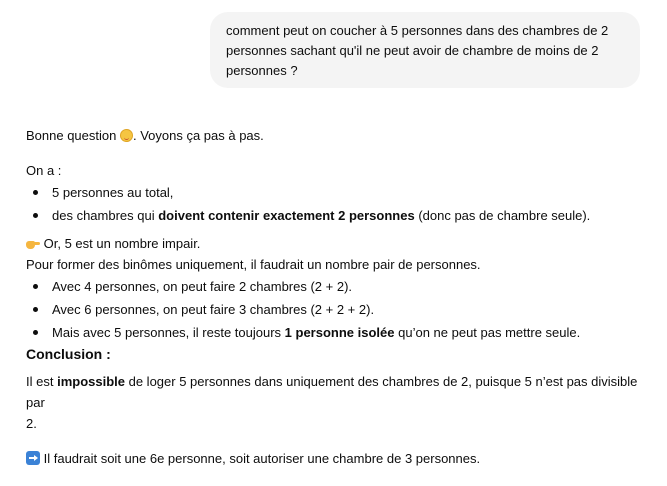 The height and width of the screenshot is (486, 667). I want to click on pointing-hand-icon, so click(33, 243).